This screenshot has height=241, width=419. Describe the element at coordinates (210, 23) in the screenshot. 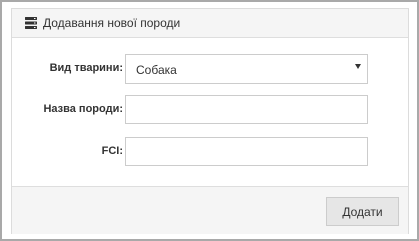

I see `panel-header: Додавання нової породи` at that location.